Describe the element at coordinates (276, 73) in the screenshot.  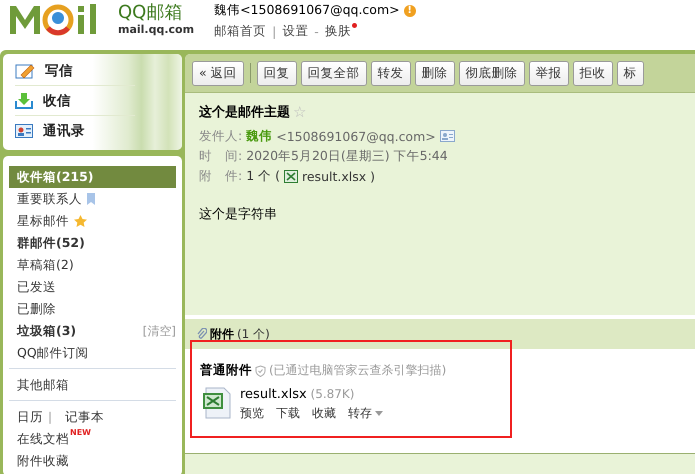
I see `toolbar-button: 回复` at that location.